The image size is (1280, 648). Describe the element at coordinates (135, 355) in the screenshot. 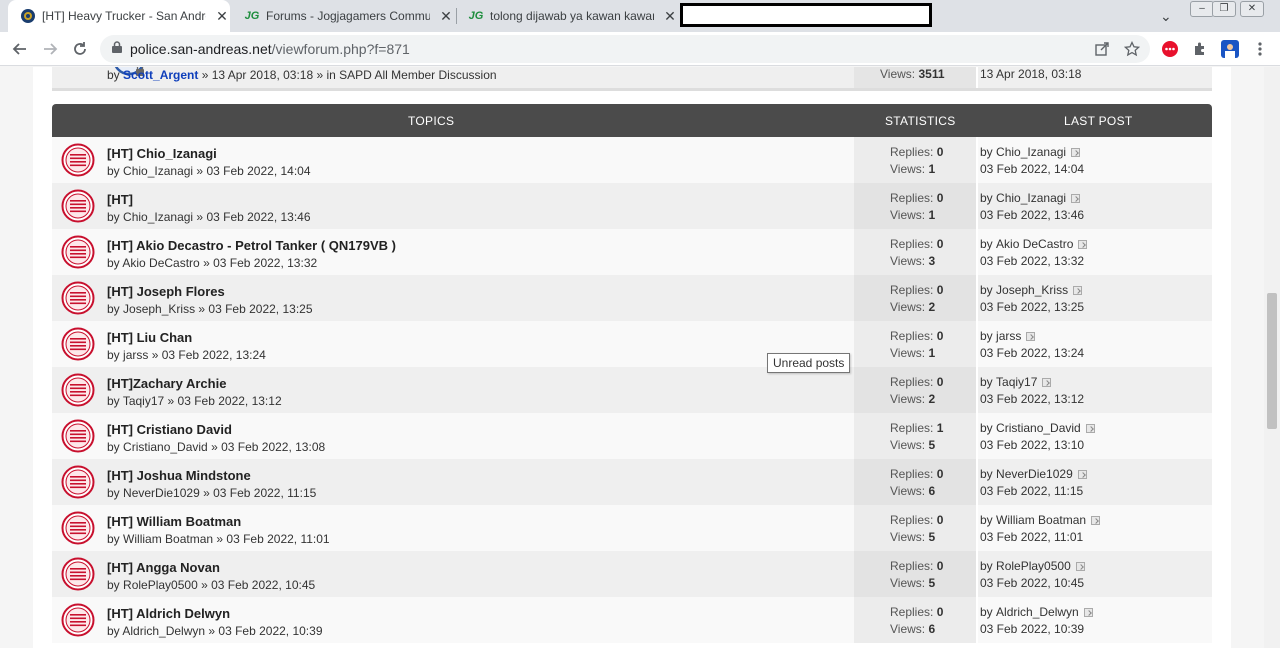

I see `author-link: jarss` at that location.